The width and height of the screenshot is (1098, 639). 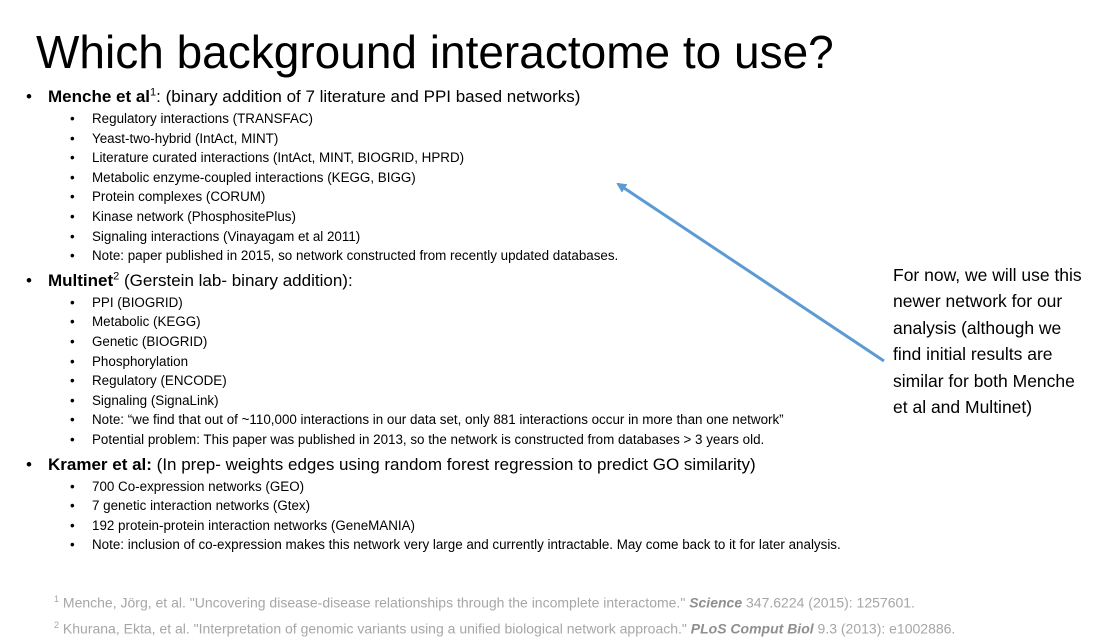 What do you see at coordinates (828, 602) in the screenshot?
I see `footnote-tail: 347.6224 (2015): 1257601.` at bounding box center [828, 602].